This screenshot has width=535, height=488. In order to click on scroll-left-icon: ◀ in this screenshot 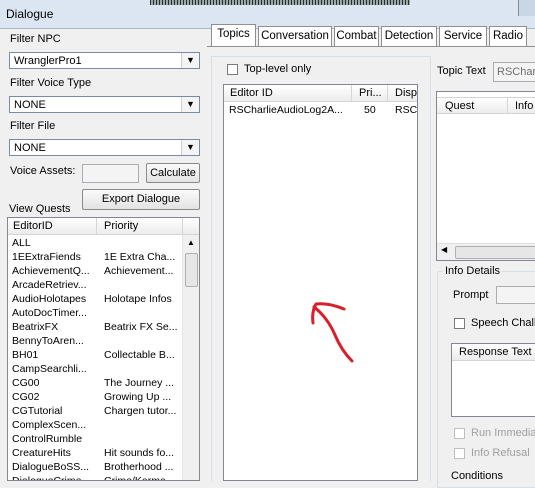, I will do `click(444, 249)`.